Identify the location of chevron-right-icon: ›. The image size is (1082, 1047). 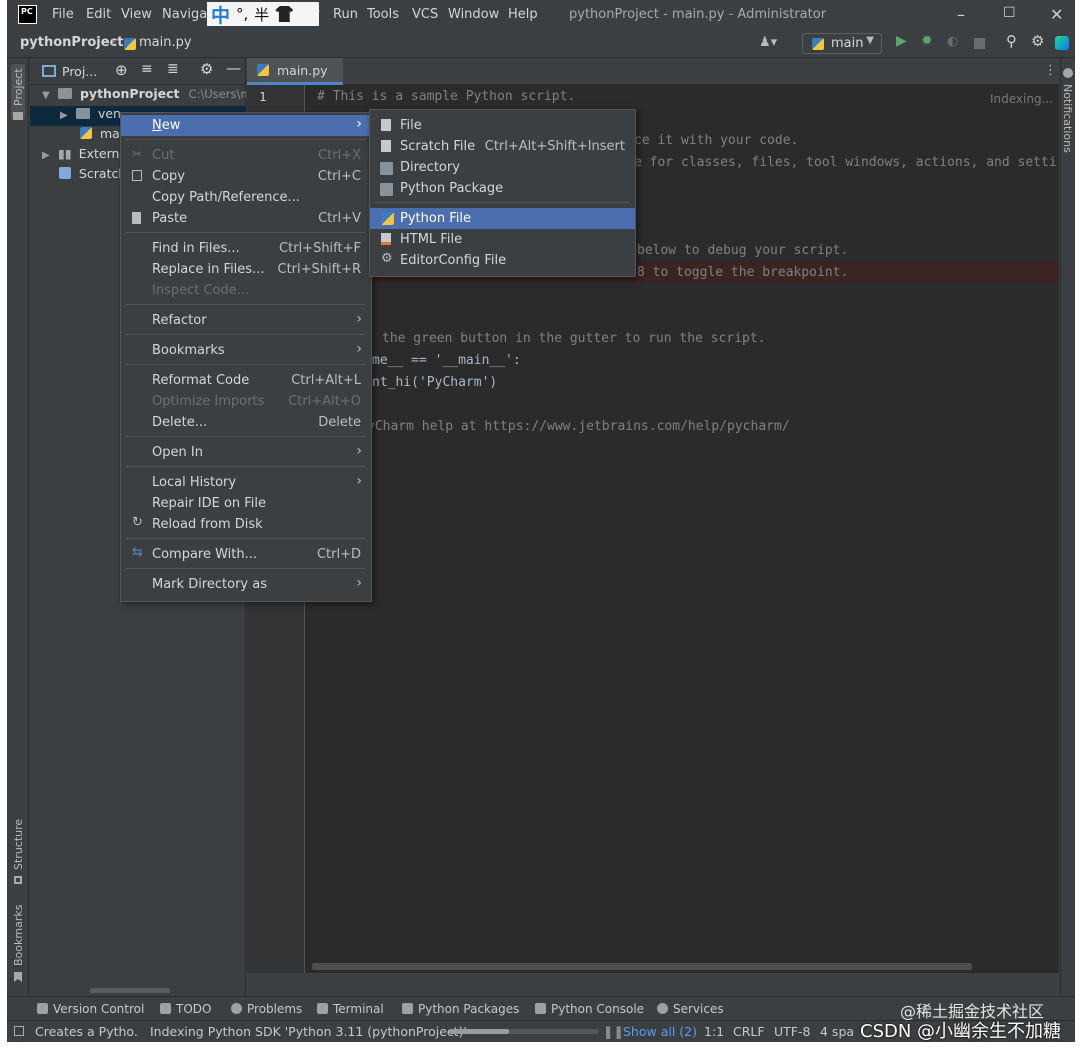
(359, 124).